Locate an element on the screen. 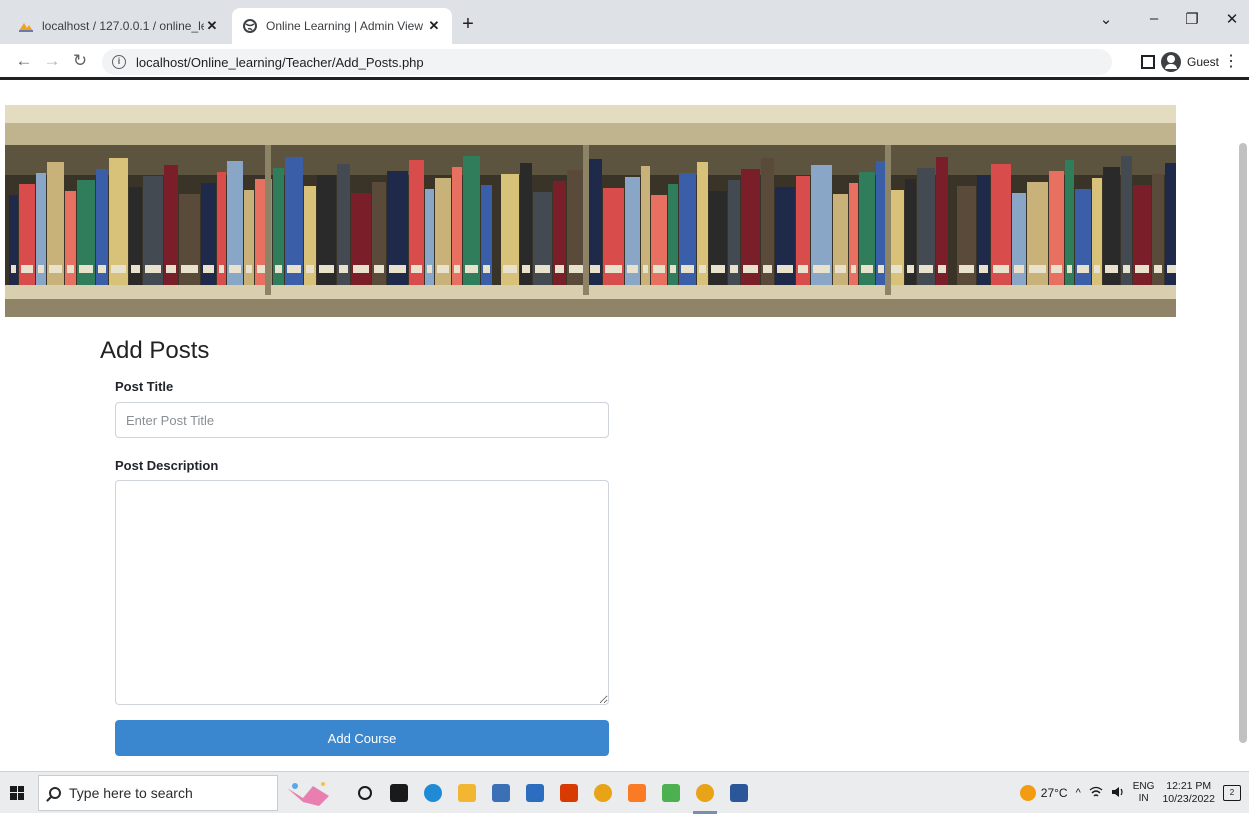 This screenshot has width=1249, height=814. cortana-icon is located at coordinates (365, 793).